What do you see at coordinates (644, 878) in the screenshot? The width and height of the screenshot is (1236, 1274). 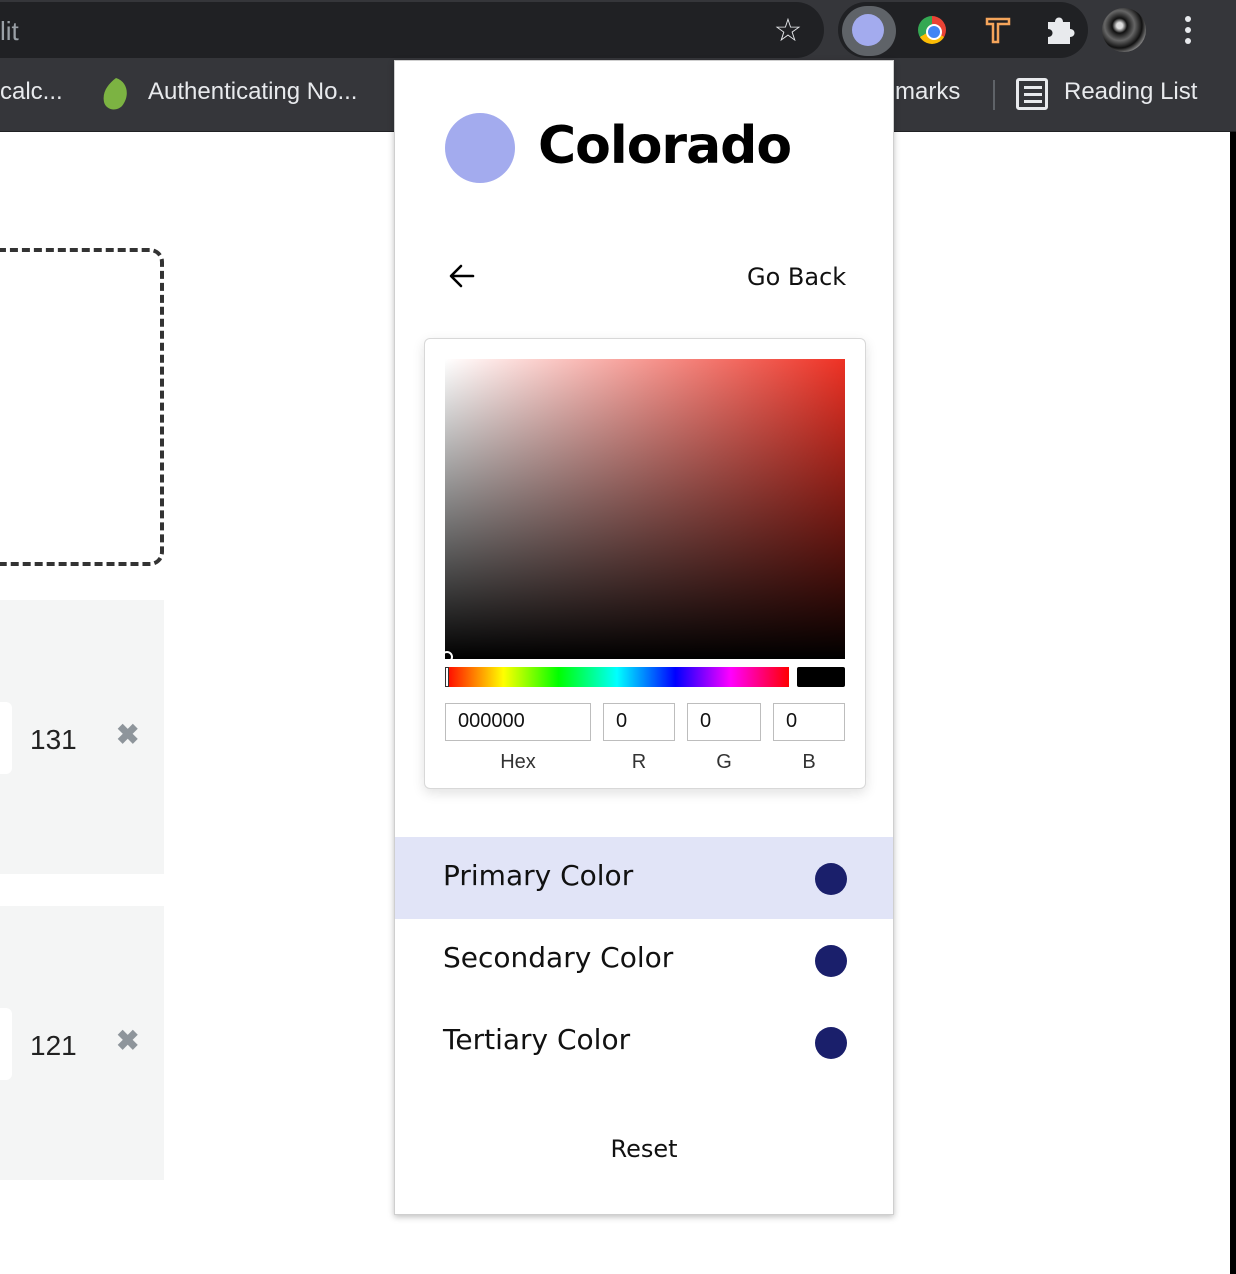 I see `color-option-primary: Primary Color` at bounding box center [644, 878].